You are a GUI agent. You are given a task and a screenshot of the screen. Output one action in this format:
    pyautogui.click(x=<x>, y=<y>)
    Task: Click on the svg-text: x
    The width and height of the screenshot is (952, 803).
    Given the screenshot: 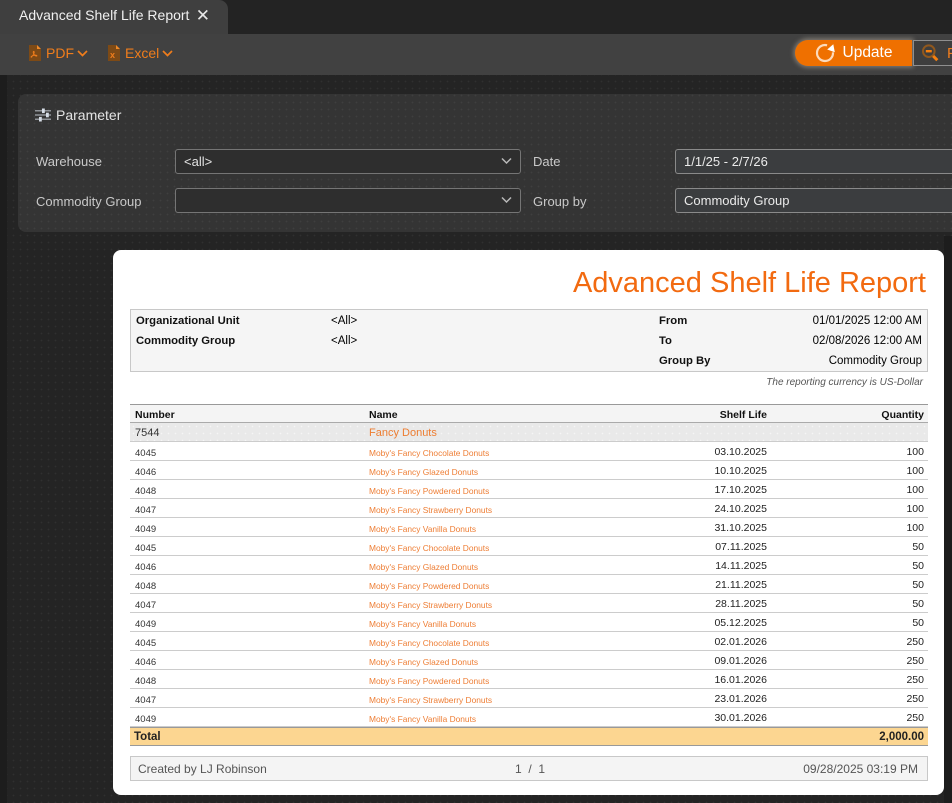 What is the action you would take?
    pyautogui.click(x=112, y=55)
    